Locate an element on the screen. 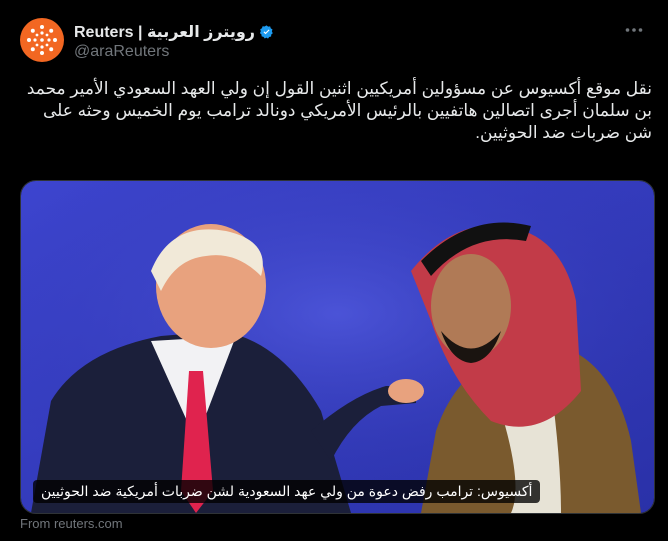 Image resolution: width=668 pixels, height=541 pixels. reuters-logo-icon is located at coordinates (42, 40).